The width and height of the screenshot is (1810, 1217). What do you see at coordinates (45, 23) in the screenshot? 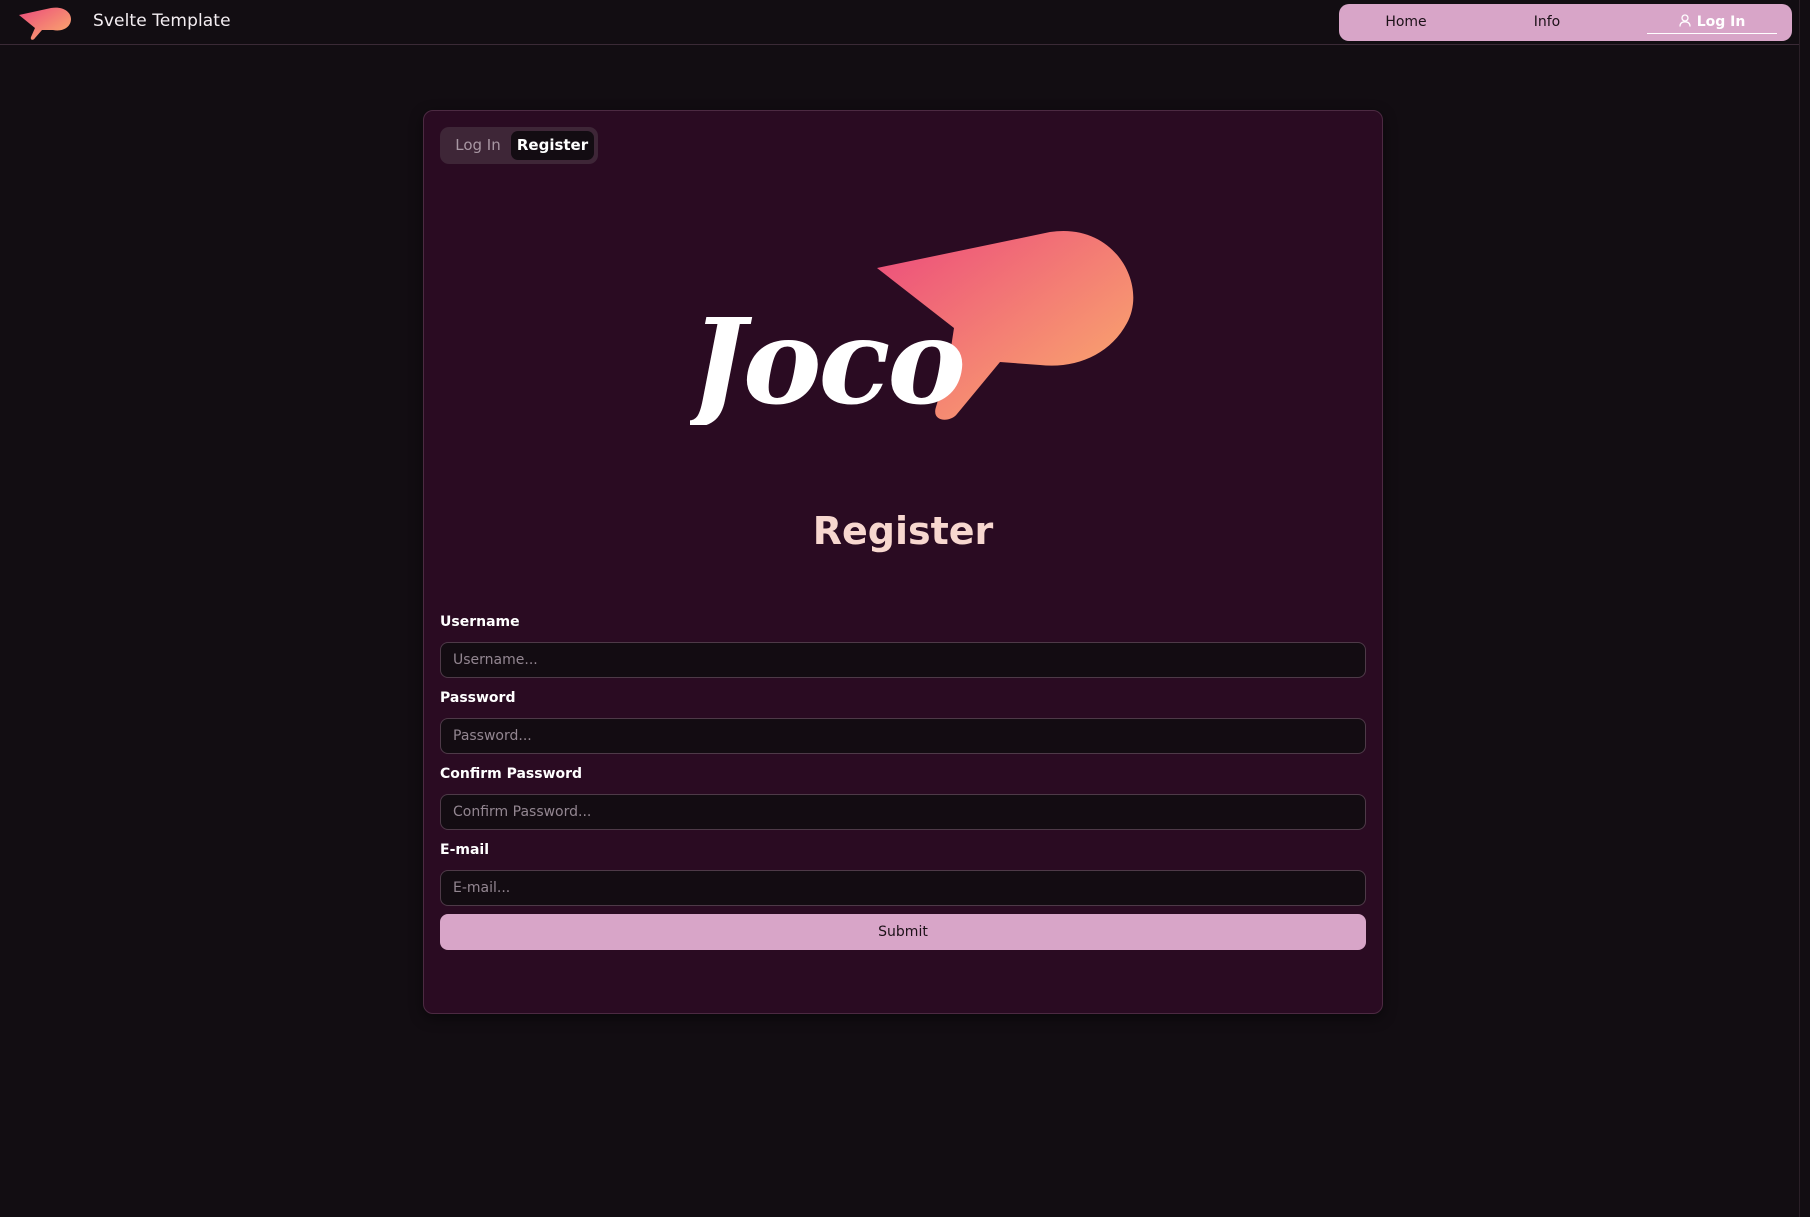
I see `joco-bubble-logo-icon` at bounding box center [45, 23].